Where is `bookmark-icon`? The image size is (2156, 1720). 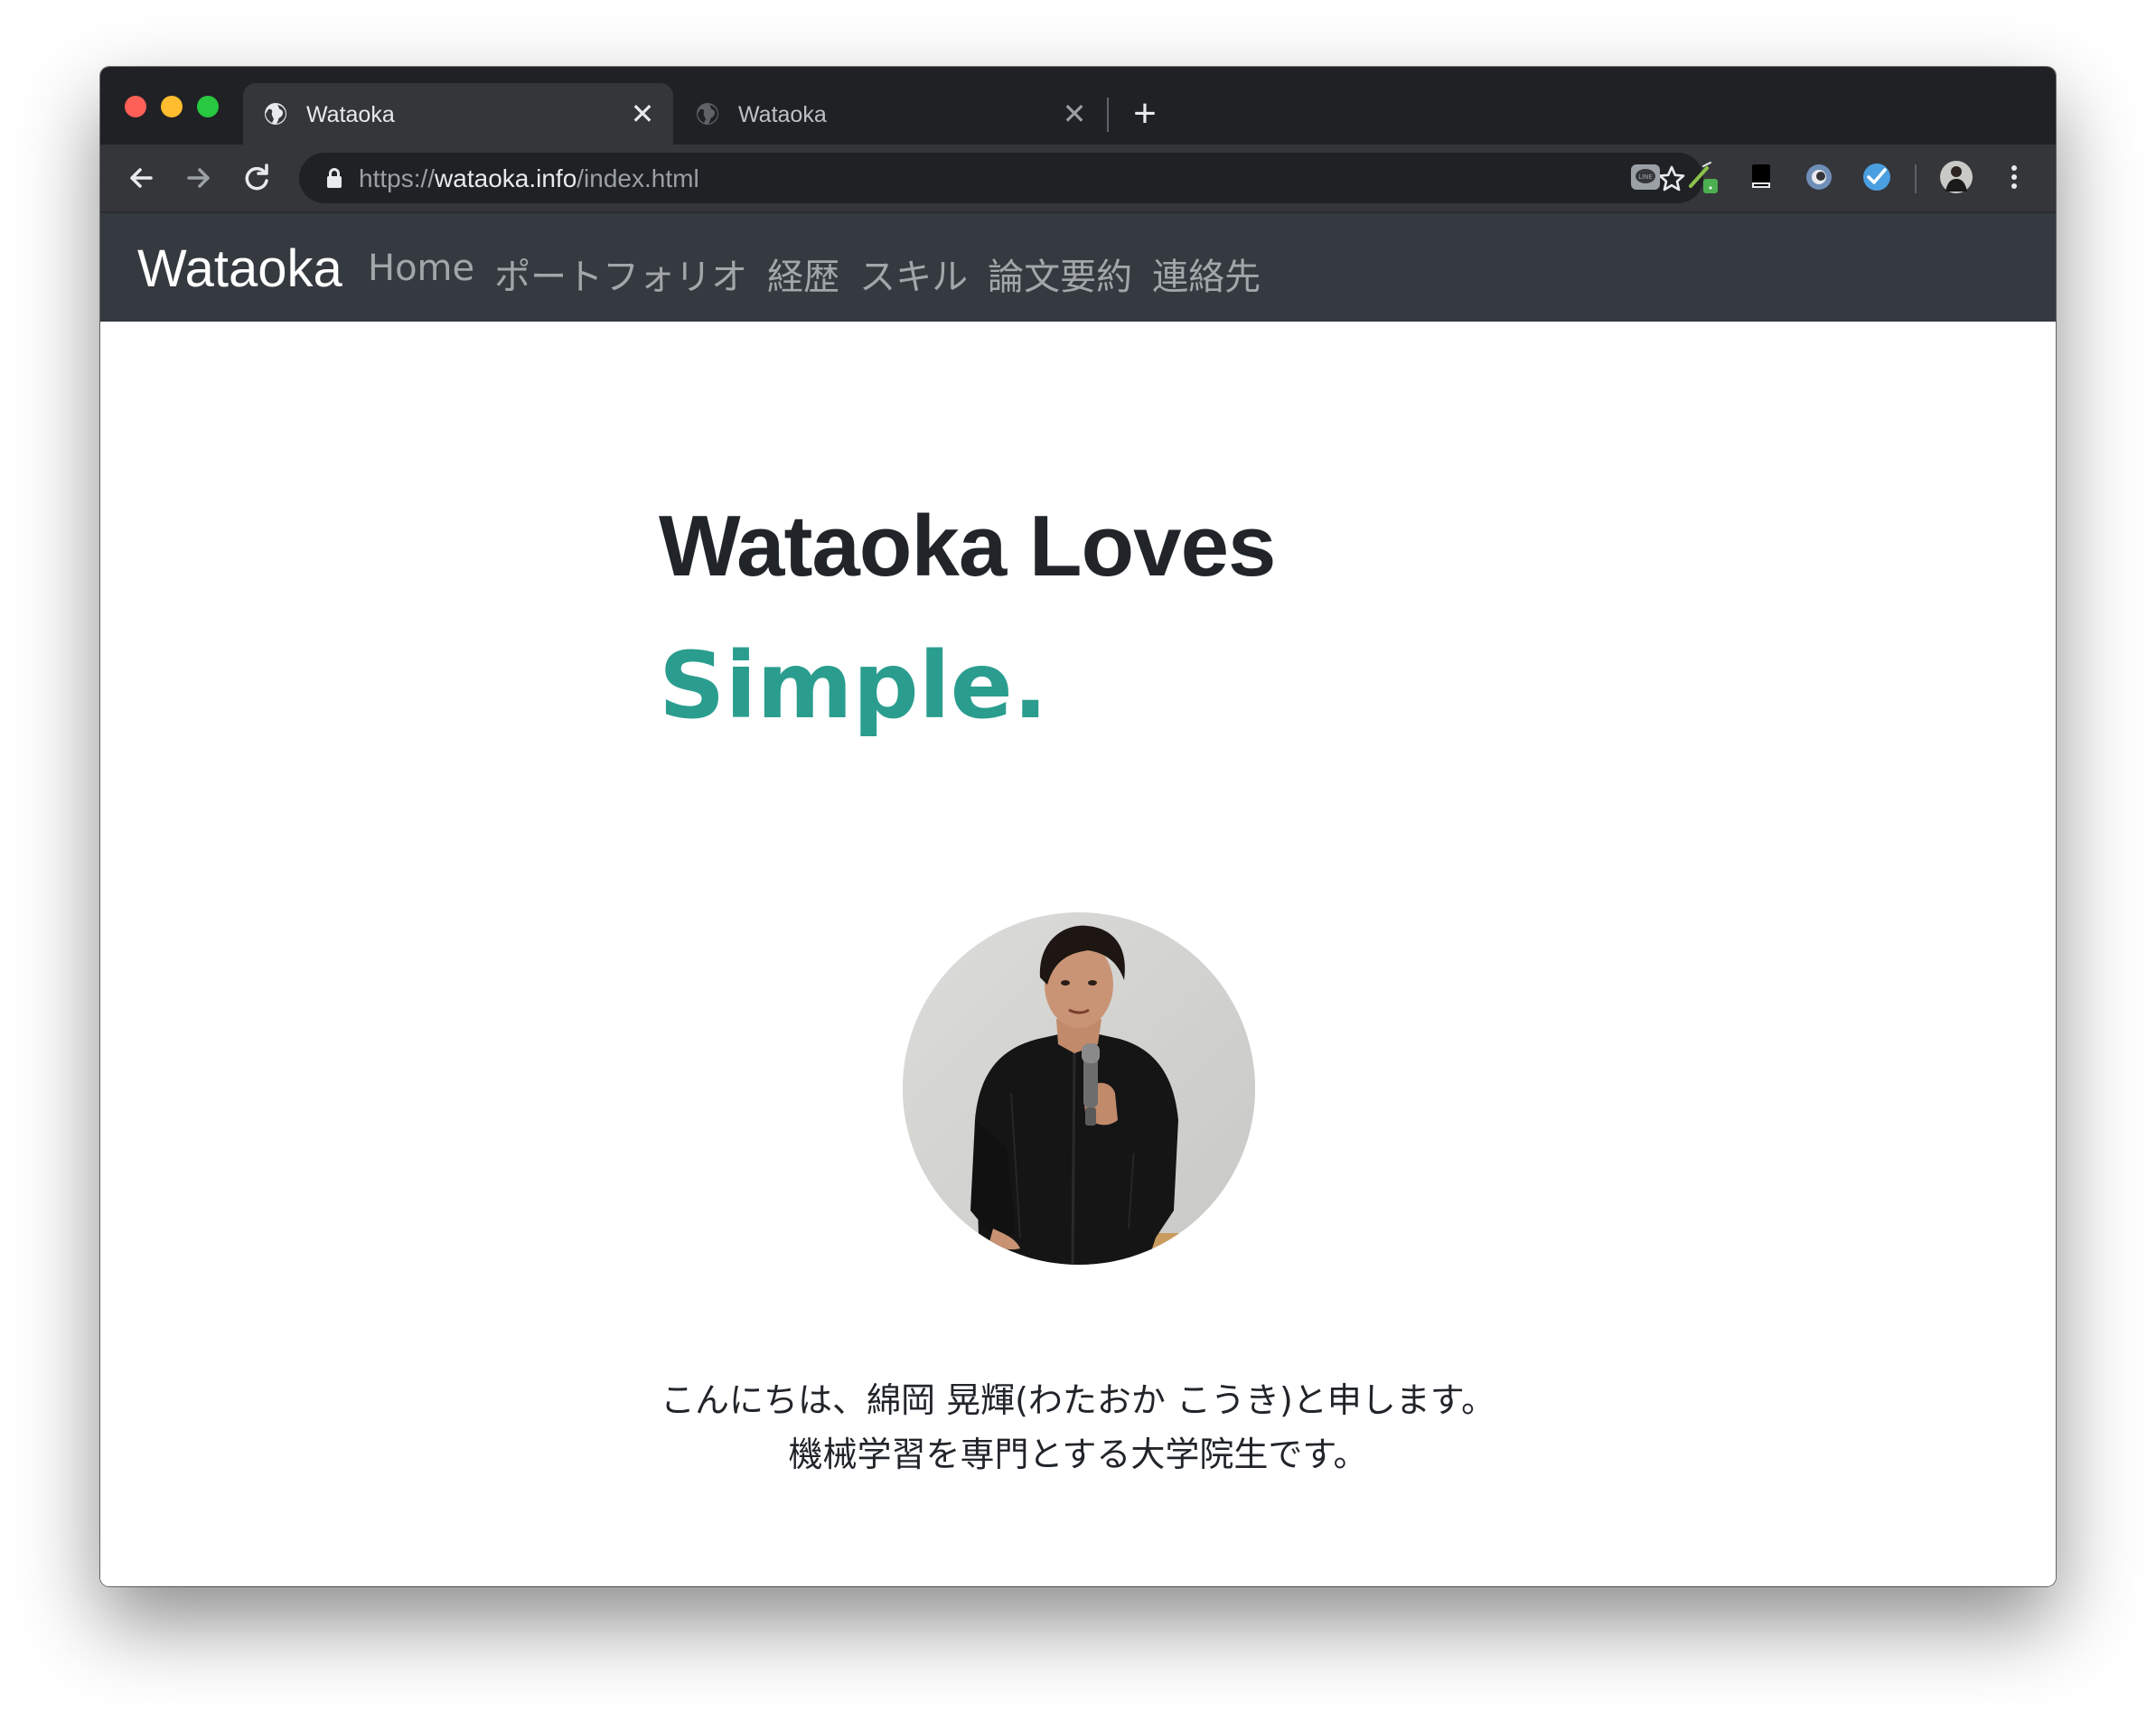
bookmark-icon is located at coordinates (1761, 177).